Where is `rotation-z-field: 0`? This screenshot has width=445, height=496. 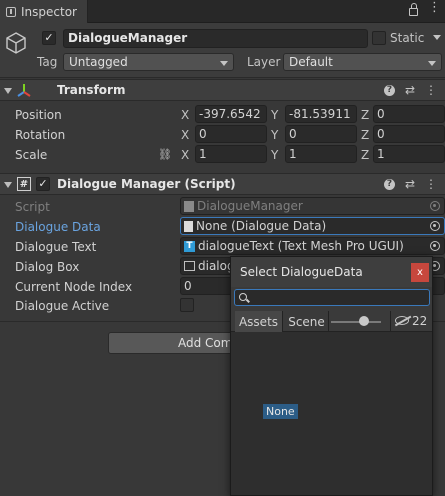
rotation-z-field: 0 is located at coordinates (409, 134).